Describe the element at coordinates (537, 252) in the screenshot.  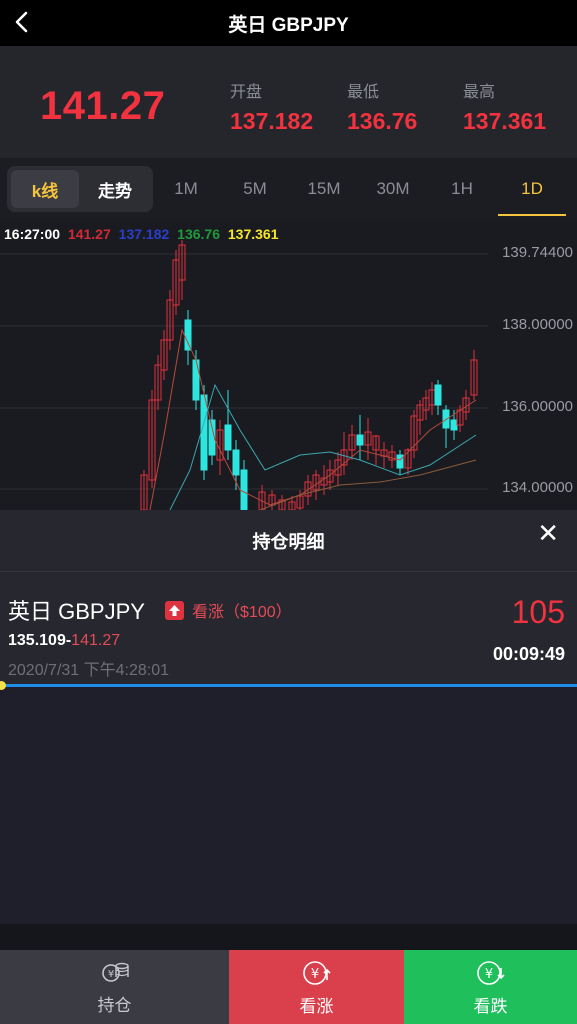
I see `axis-label-1: 139.74400` at that location.